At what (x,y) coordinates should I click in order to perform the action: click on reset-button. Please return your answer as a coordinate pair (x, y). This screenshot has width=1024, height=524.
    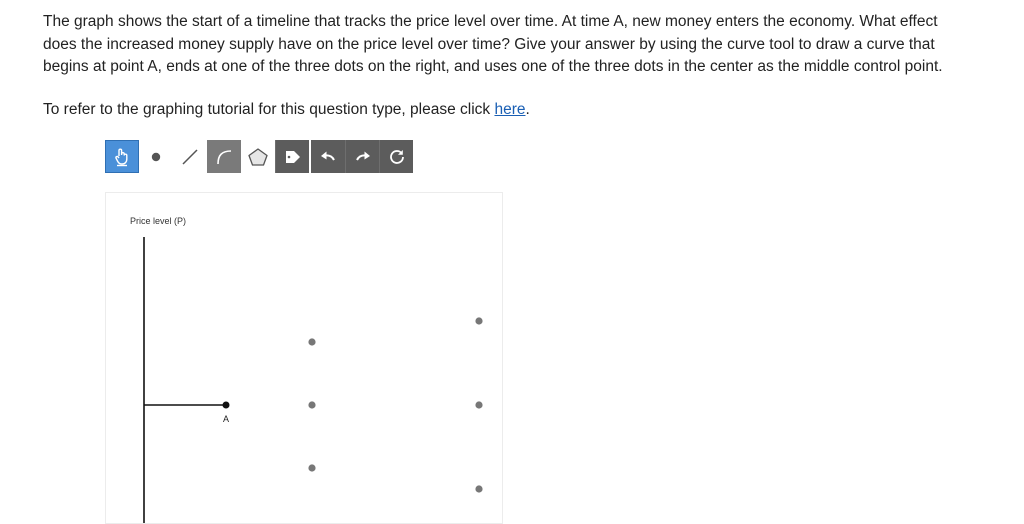
    Looking at the image, I should click on (396, 156).